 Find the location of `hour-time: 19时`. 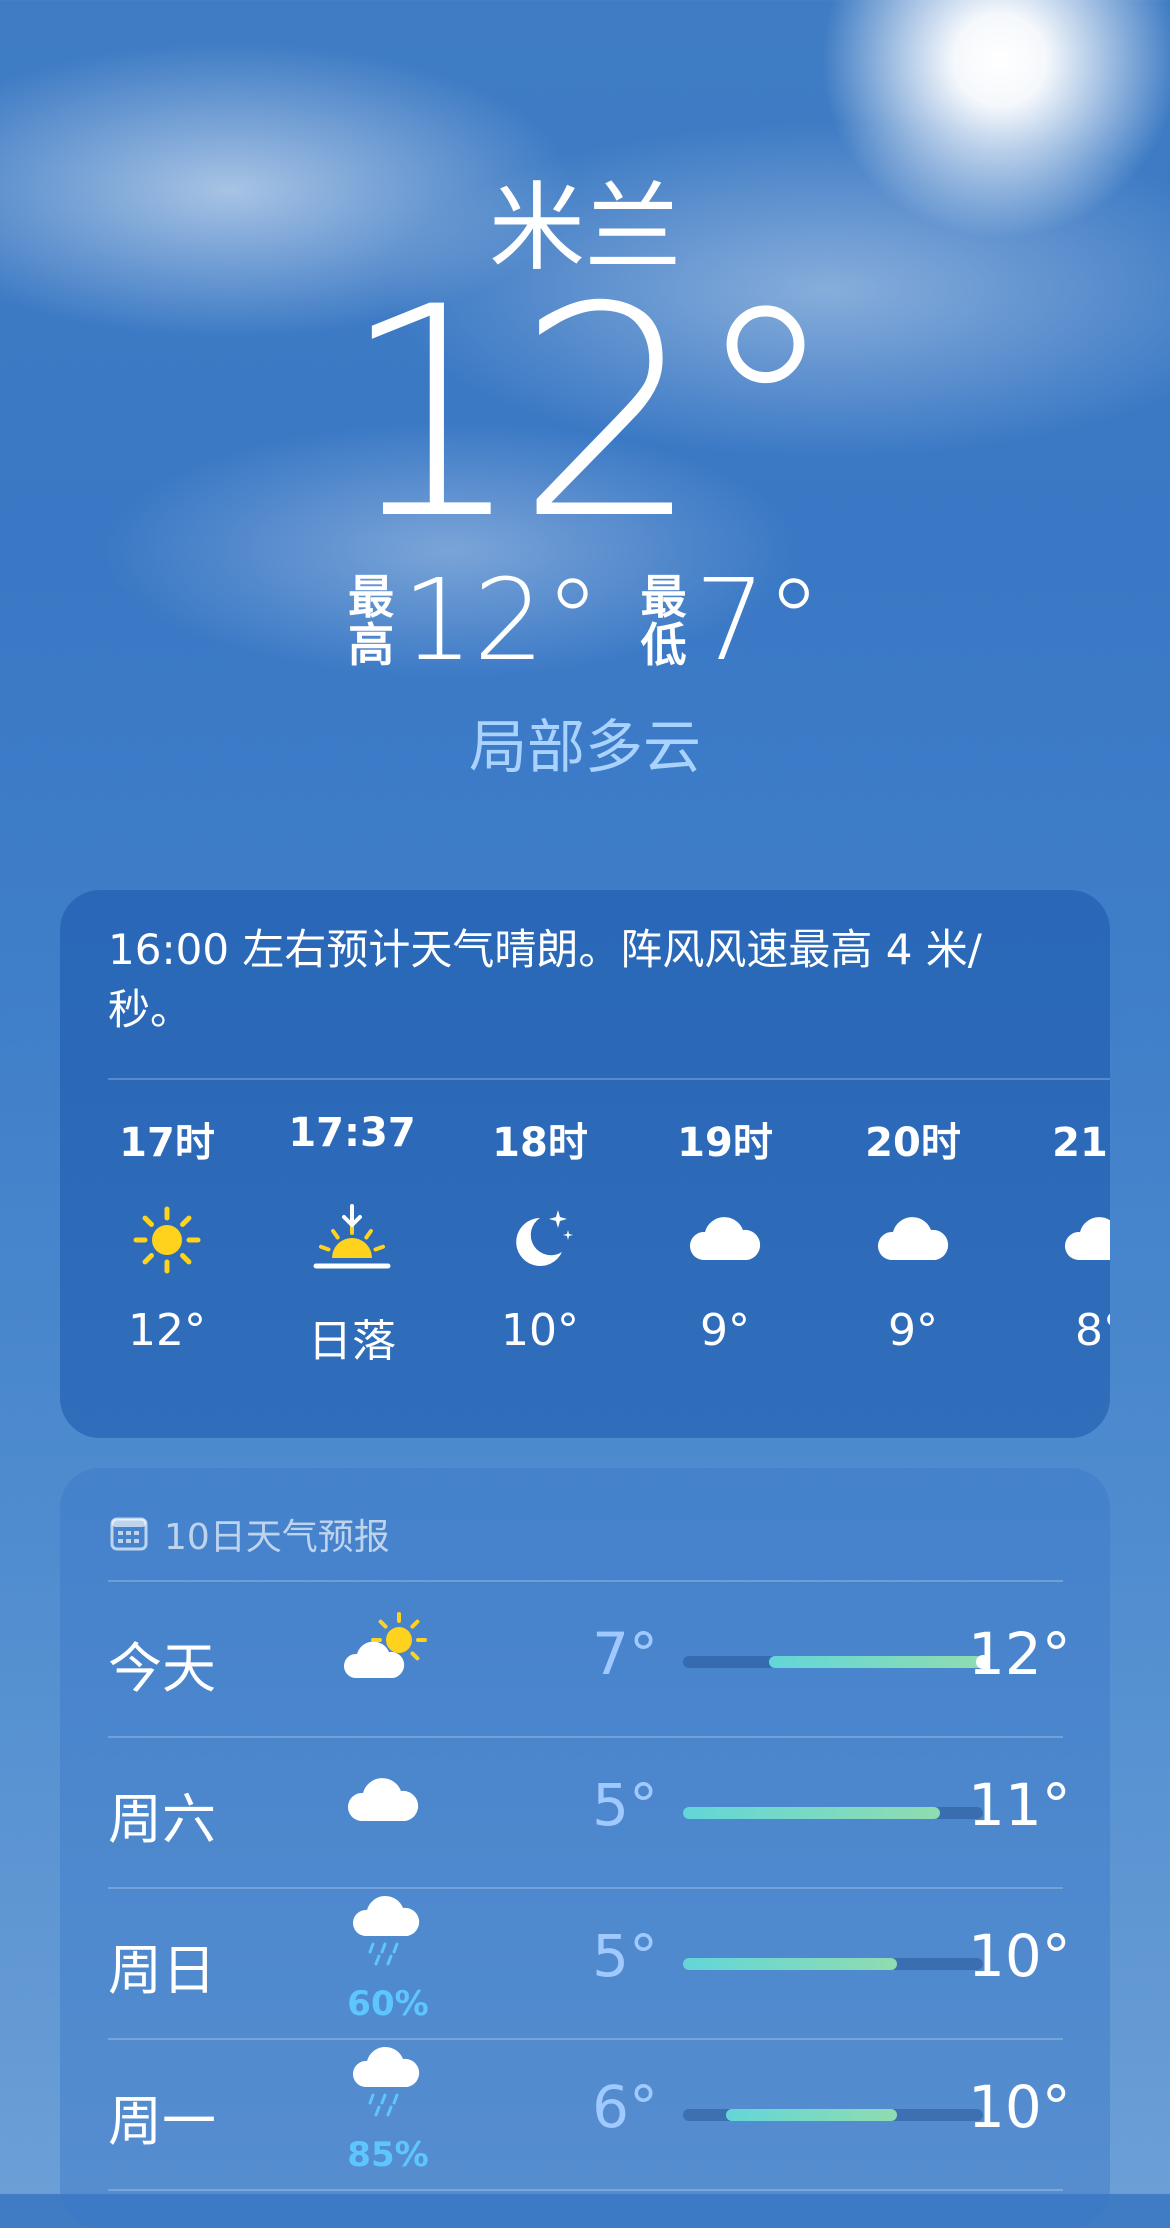

hour-time: 19时 is located at coordinates (725, 1143).